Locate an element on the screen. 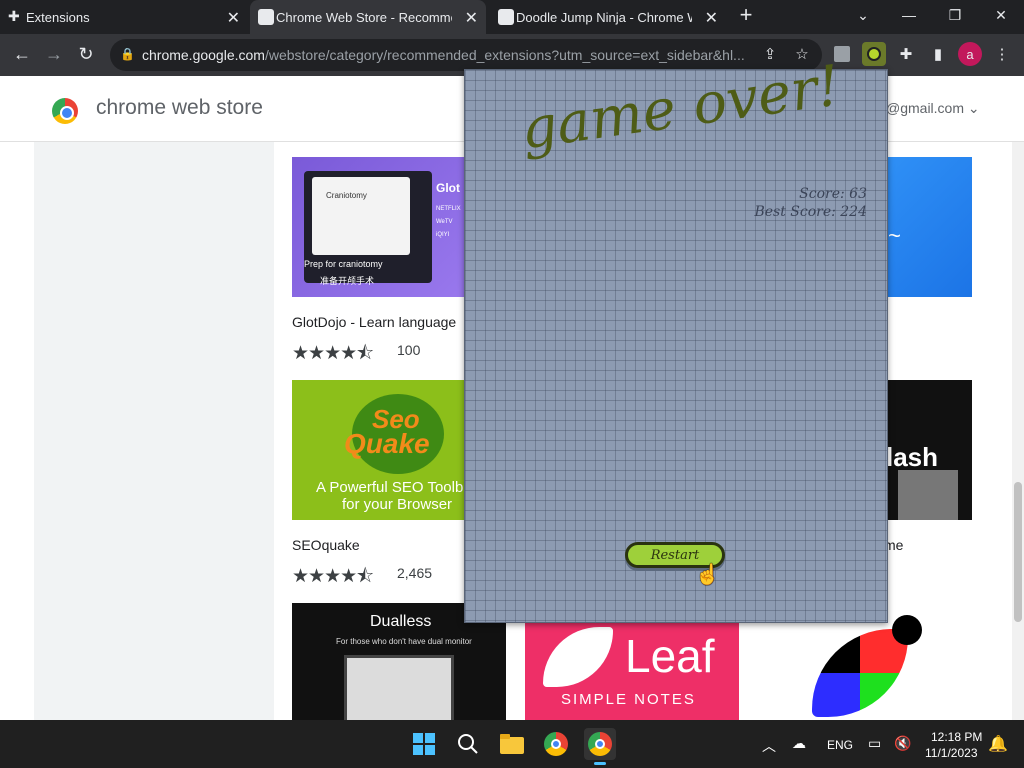 This screenshot has width=1024, height=768. doodle-jump-extension-icon is located at coordinates (874, 54).